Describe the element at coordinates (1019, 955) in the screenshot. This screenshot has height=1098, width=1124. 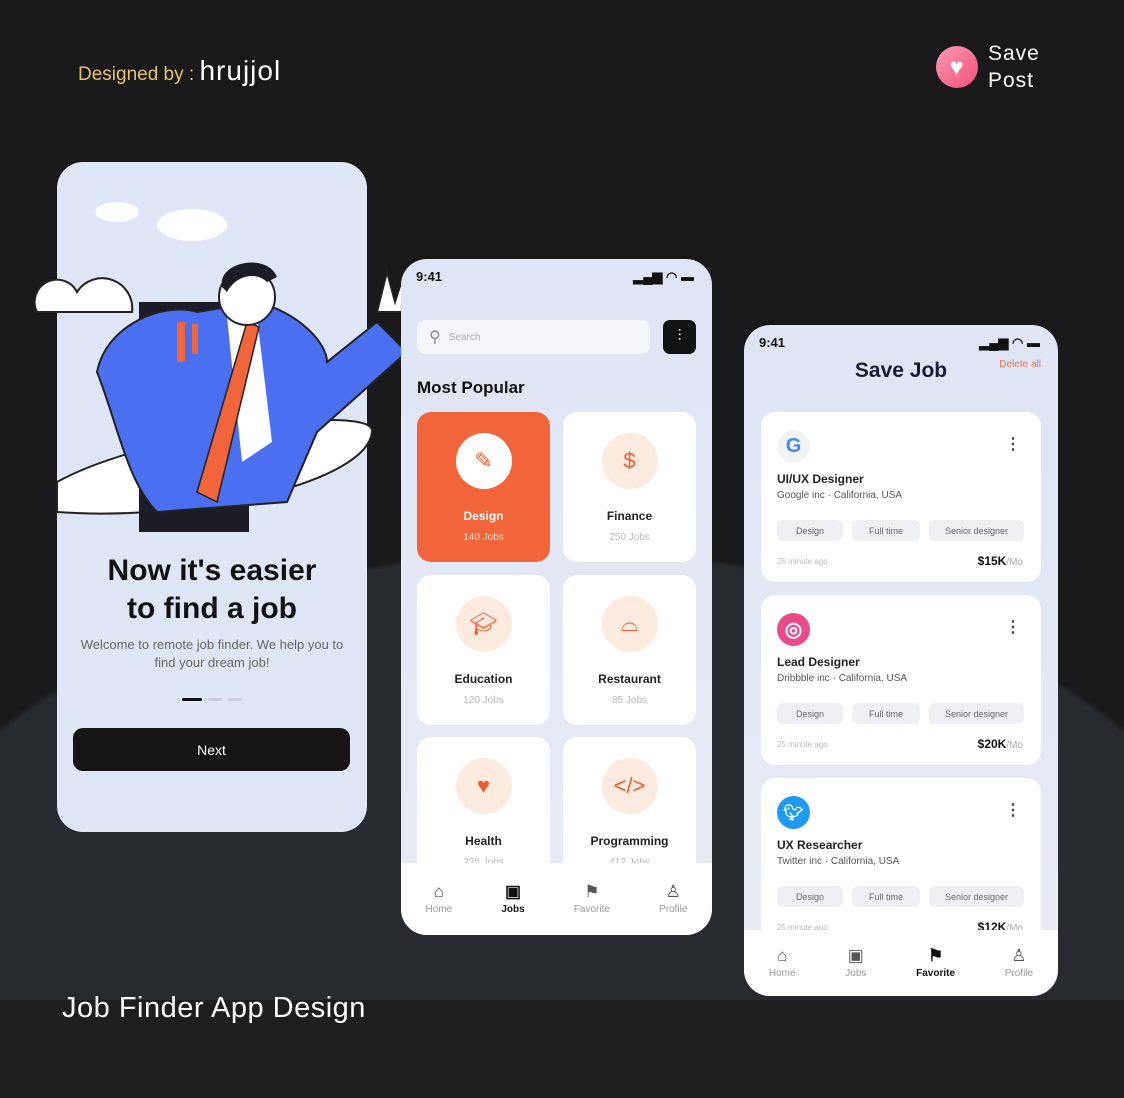
I see `profile-icon: ♙` at that location.